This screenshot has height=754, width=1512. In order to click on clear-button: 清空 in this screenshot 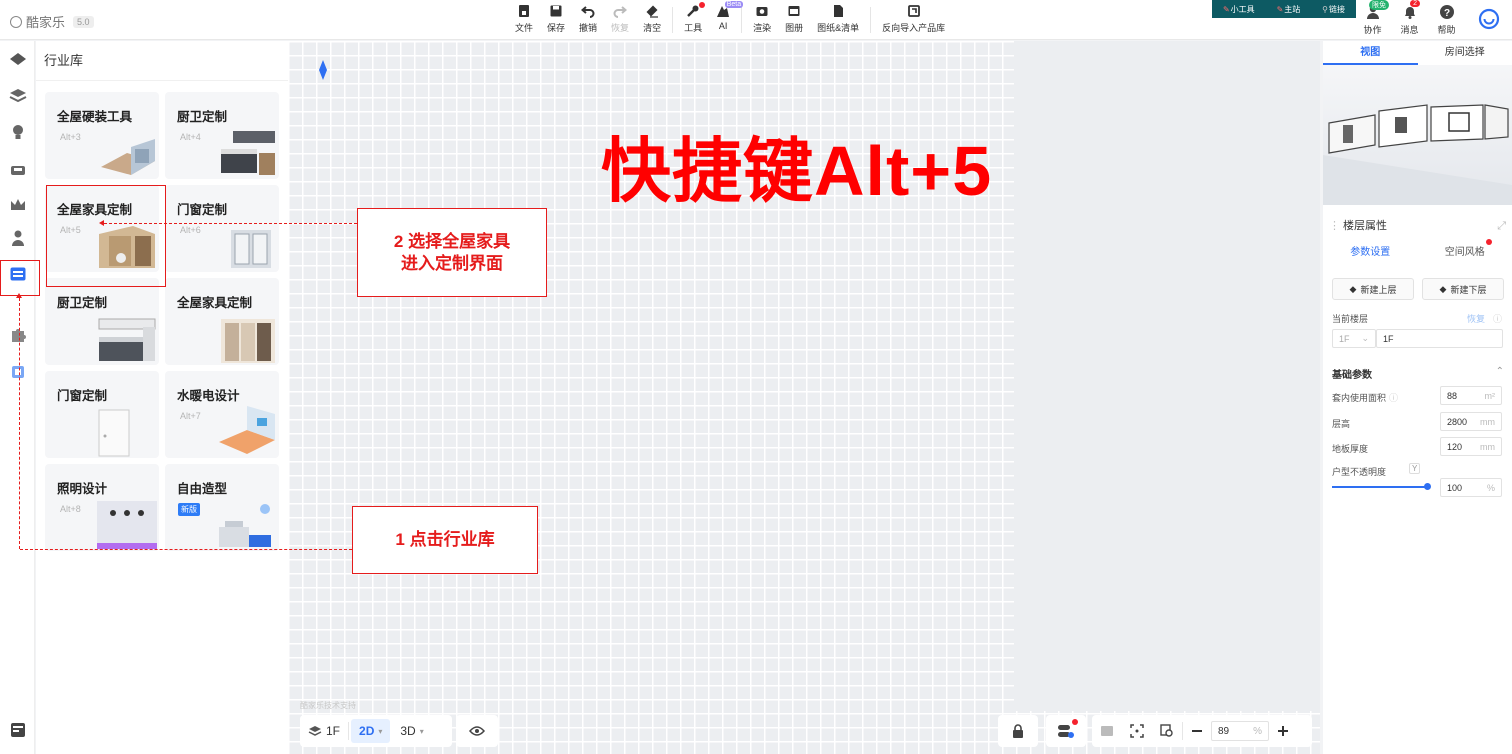, I will do `click(652, 20)`.